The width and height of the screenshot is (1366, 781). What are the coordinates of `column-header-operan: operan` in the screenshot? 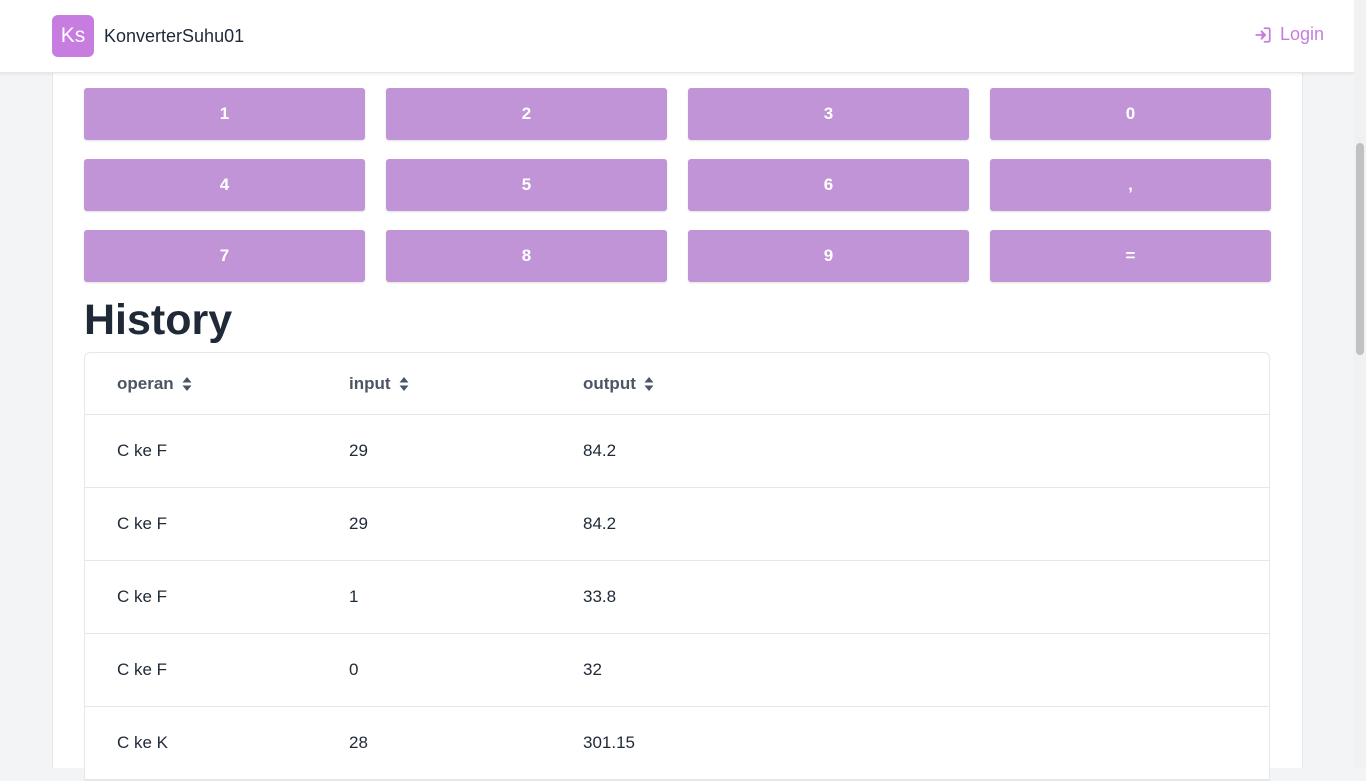 It's located at (217, 384).